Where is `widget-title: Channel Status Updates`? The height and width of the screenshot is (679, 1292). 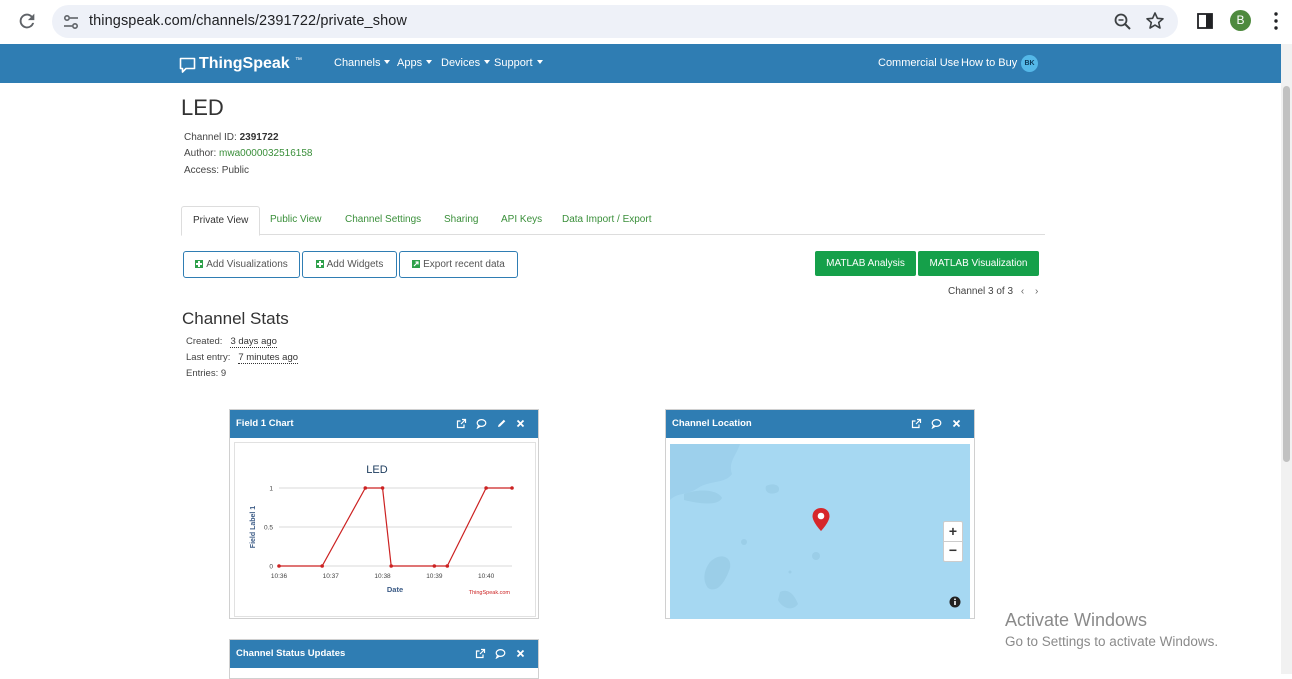
widget-title: Channel Status Updates is located at coordinates (291, 653).